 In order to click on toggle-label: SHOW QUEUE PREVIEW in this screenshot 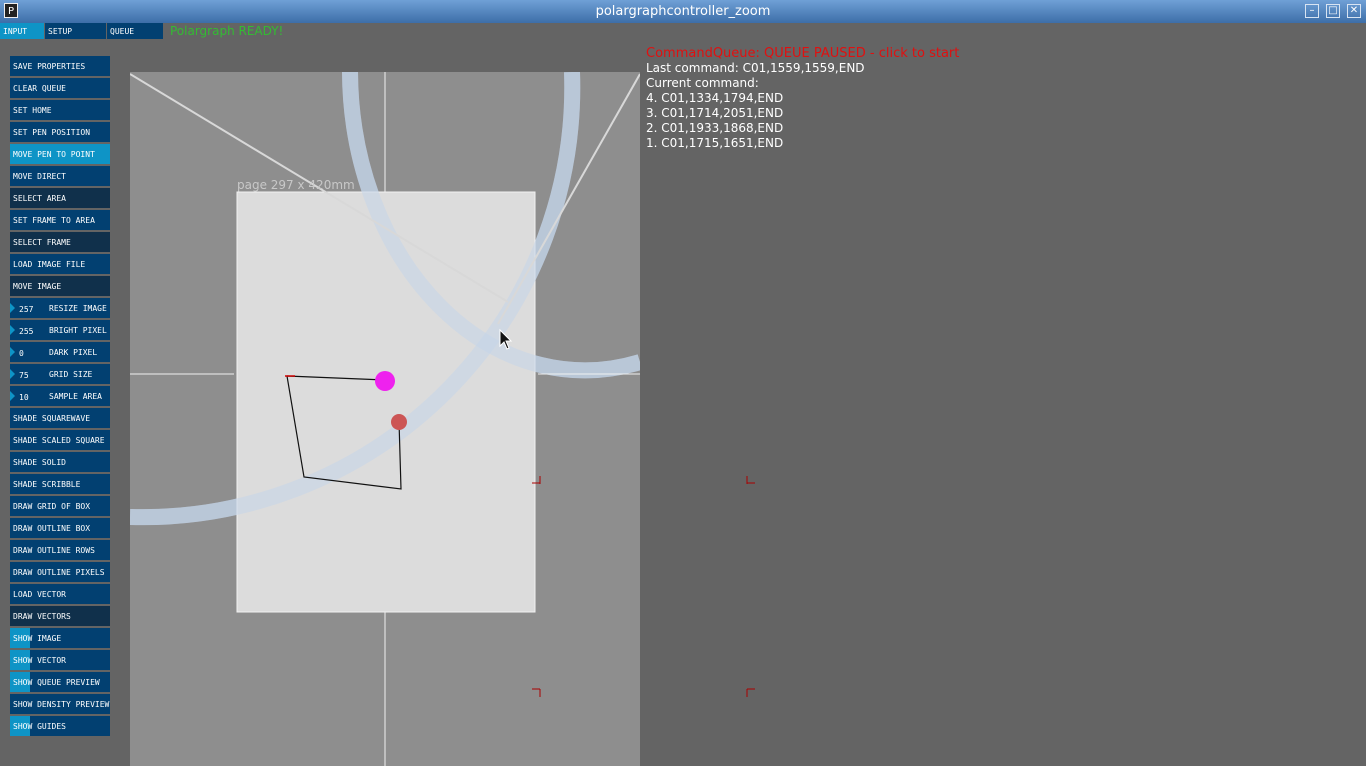, I will do `click(56, 682)`.